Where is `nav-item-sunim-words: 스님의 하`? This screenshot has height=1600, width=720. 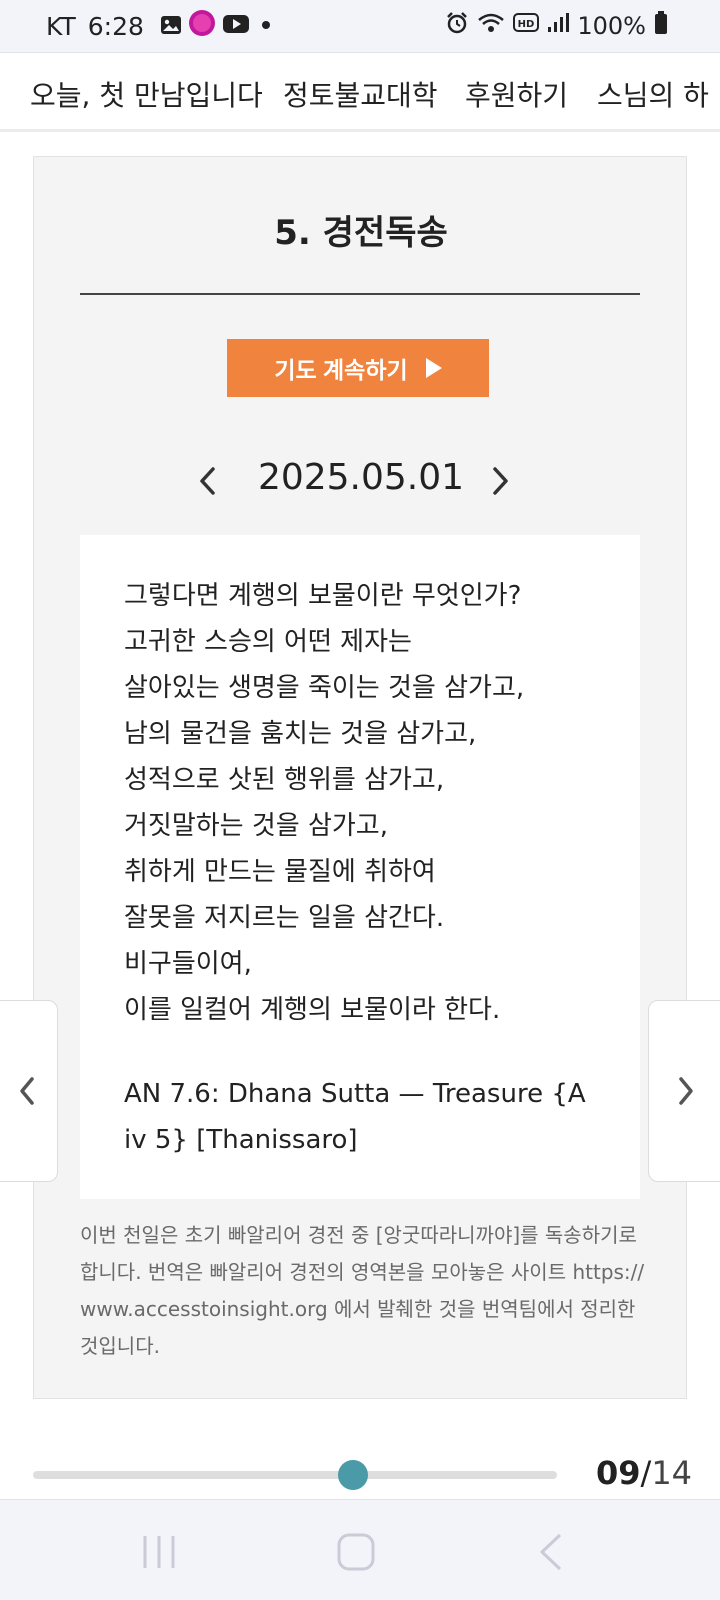
nav-item-sunim-words: 스님의 하 is located at coordinates (653, 94).